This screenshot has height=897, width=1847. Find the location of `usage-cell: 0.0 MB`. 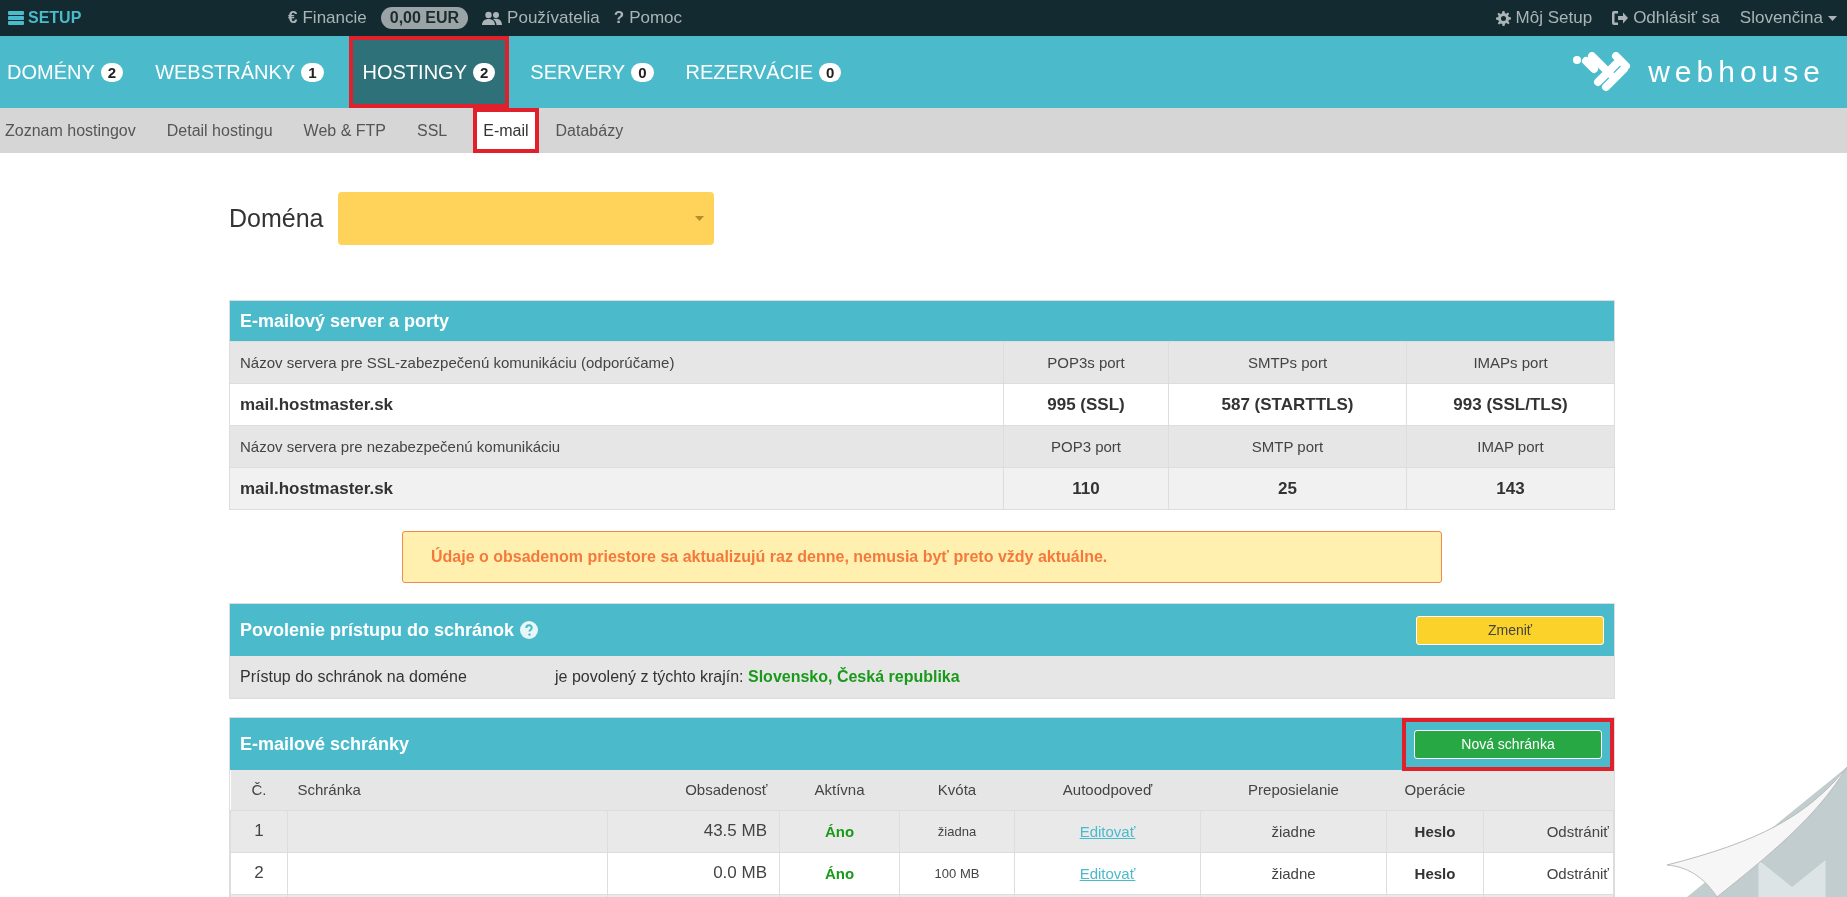

usage-cell: 0.0 MB is located at coordinates (740, 872).